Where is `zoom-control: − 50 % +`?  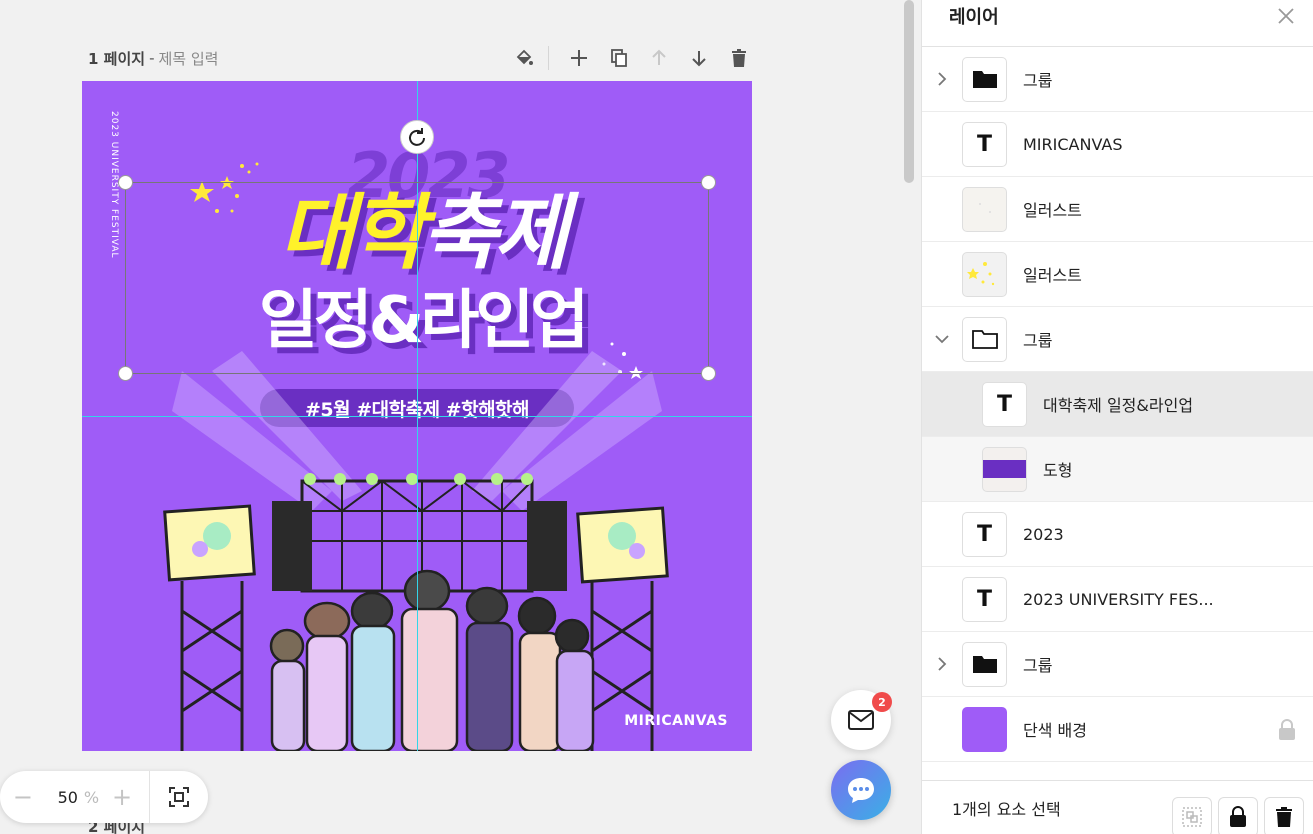
zoom-control: − 50 % + is located at coordinates (104, 797).